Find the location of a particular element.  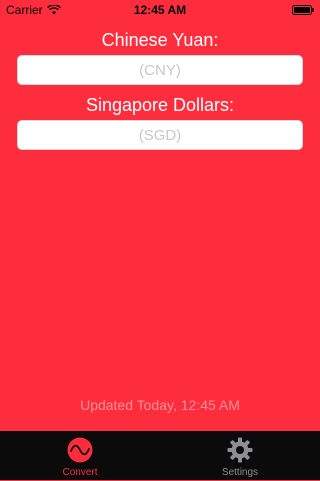

tab-convert-label: Convert is located at coordinates (80, 472).